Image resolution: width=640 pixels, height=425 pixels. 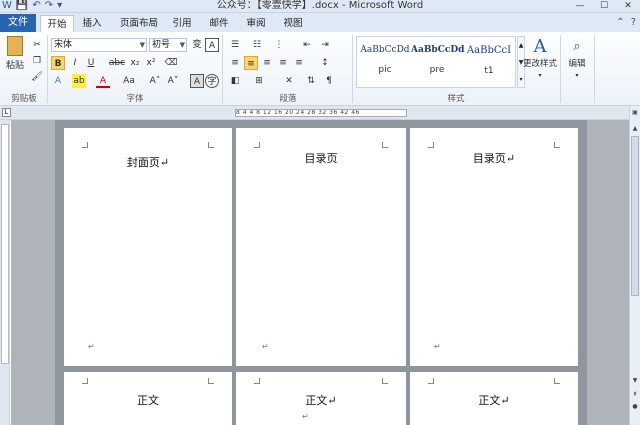 I want to click on italic-button: I, so click(x=75, y=63).